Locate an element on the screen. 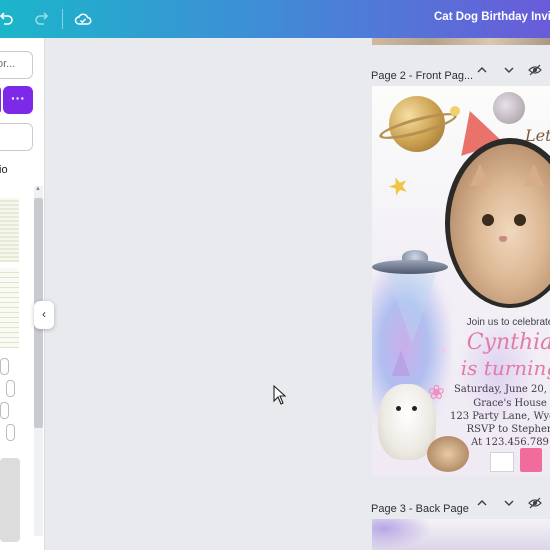 This screenshot has width=550, height=550. side-panel: or... ··· io ▲ is located at coordinates (22, 294).